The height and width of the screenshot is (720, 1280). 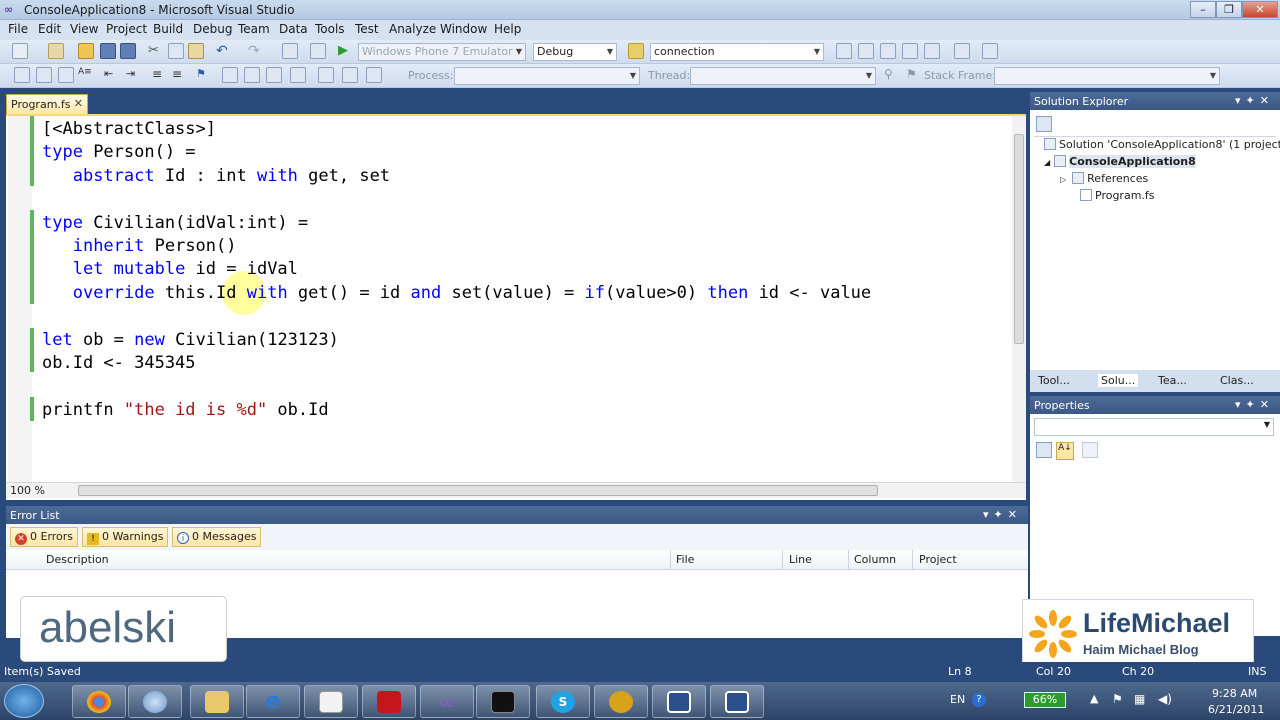 I want to click on filter-icon: ⚲, so click(x=892, y=75).